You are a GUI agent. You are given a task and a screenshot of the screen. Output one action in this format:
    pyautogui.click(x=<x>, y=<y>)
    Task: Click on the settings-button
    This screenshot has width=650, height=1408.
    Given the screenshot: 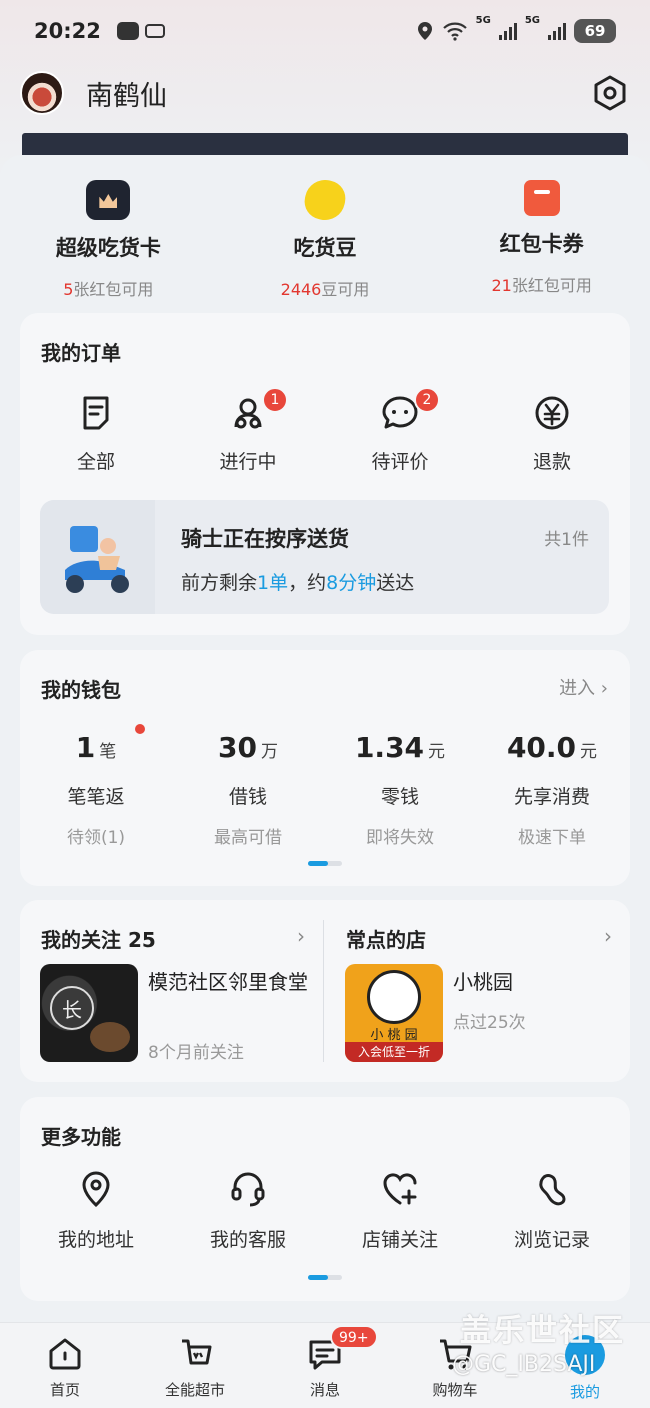 What is the action you would take?
    pyautogui.click(x=610, y=93)
    